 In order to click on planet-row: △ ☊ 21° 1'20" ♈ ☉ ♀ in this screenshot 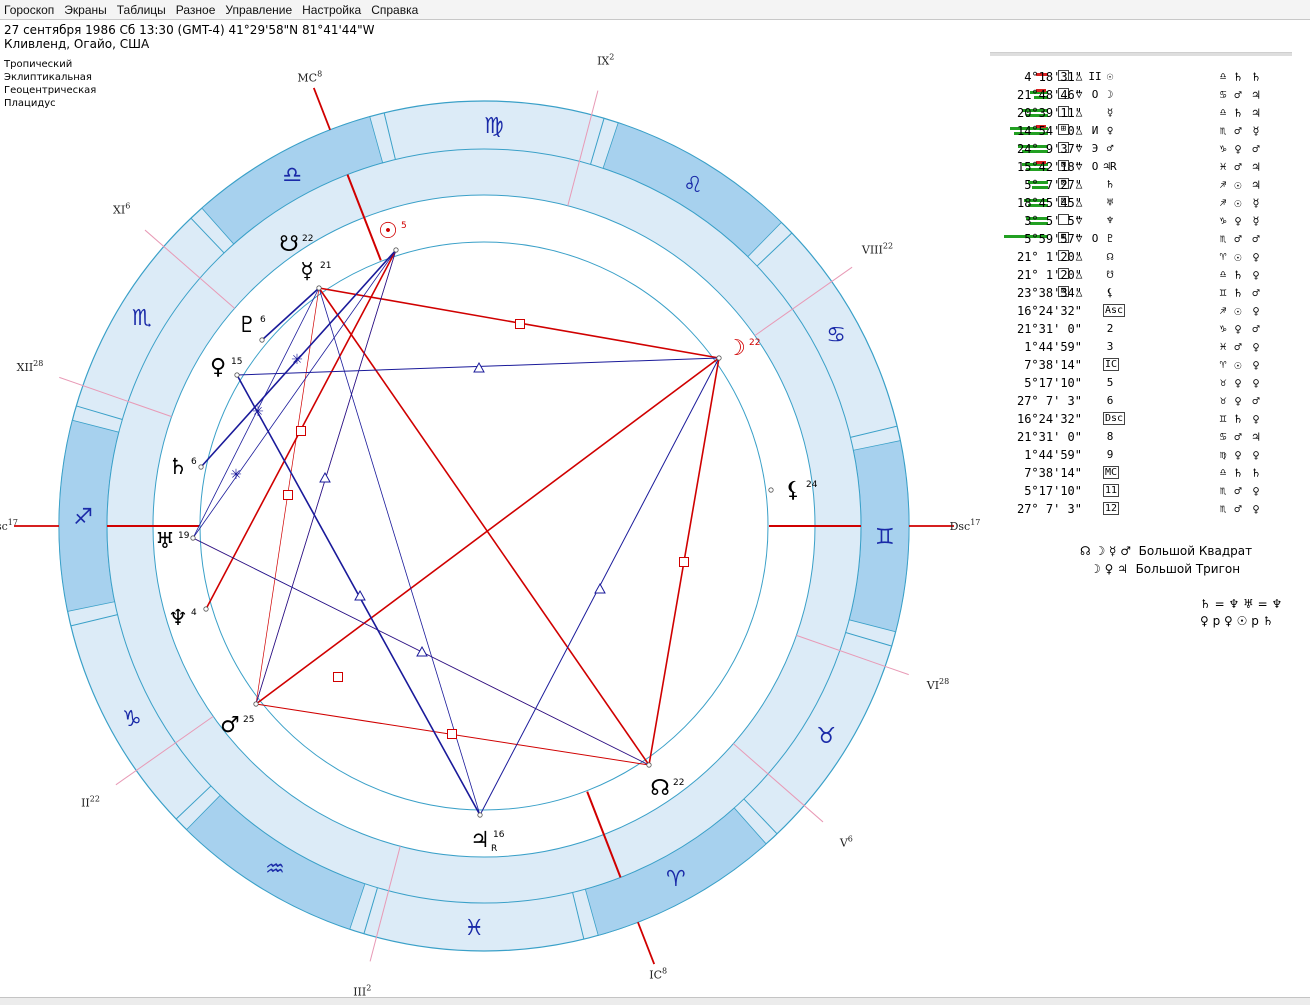, I will do `click(1141, 257)`.